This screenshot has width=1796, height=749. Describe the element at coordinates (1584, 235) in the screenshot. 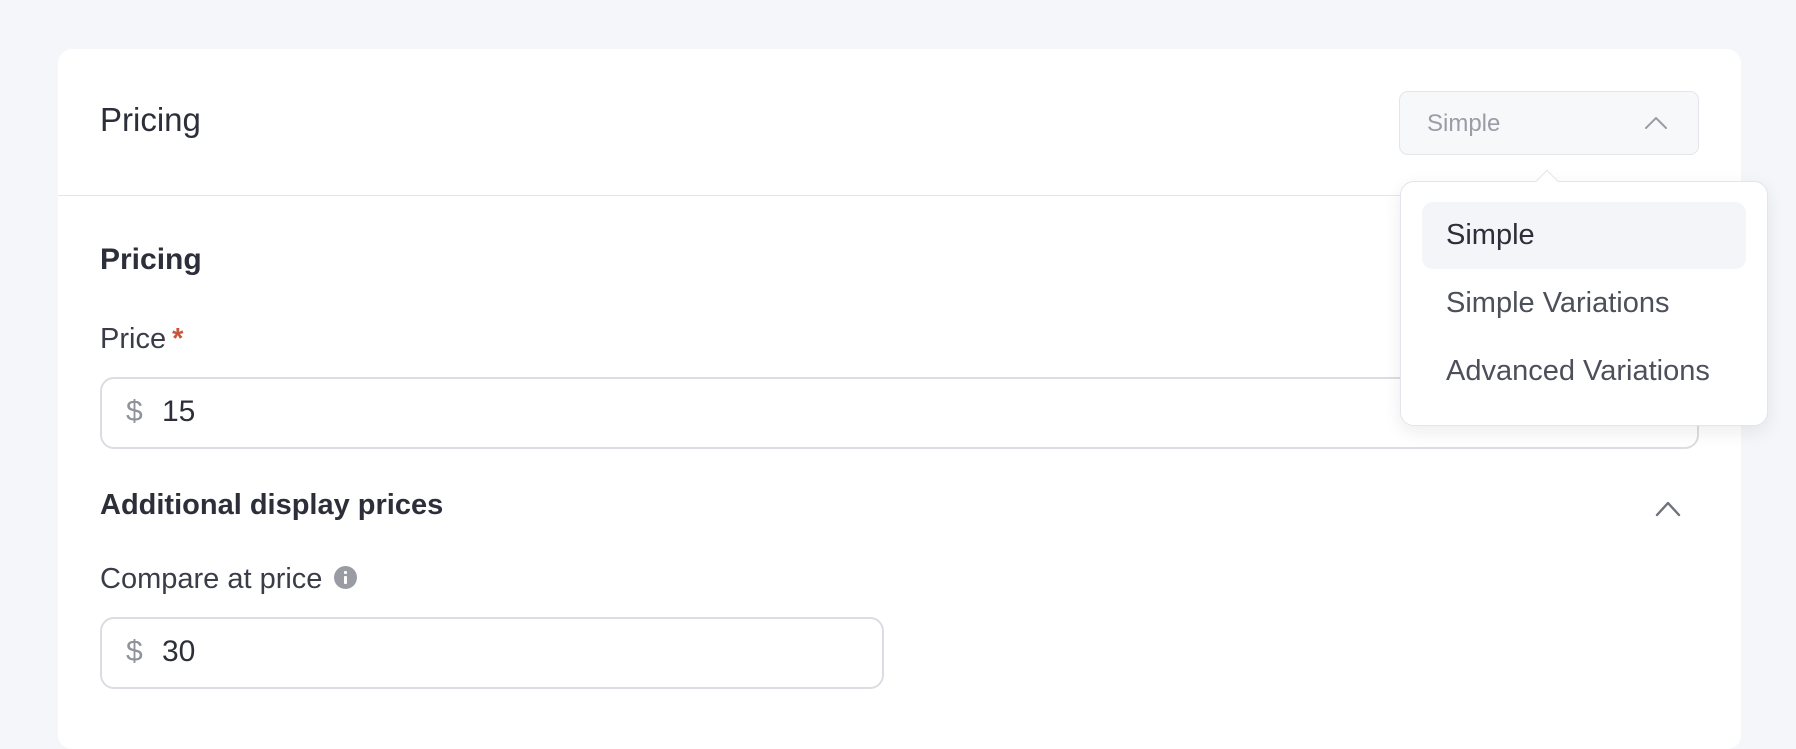

I see `dropdown-option-simple: Simple` at that location.